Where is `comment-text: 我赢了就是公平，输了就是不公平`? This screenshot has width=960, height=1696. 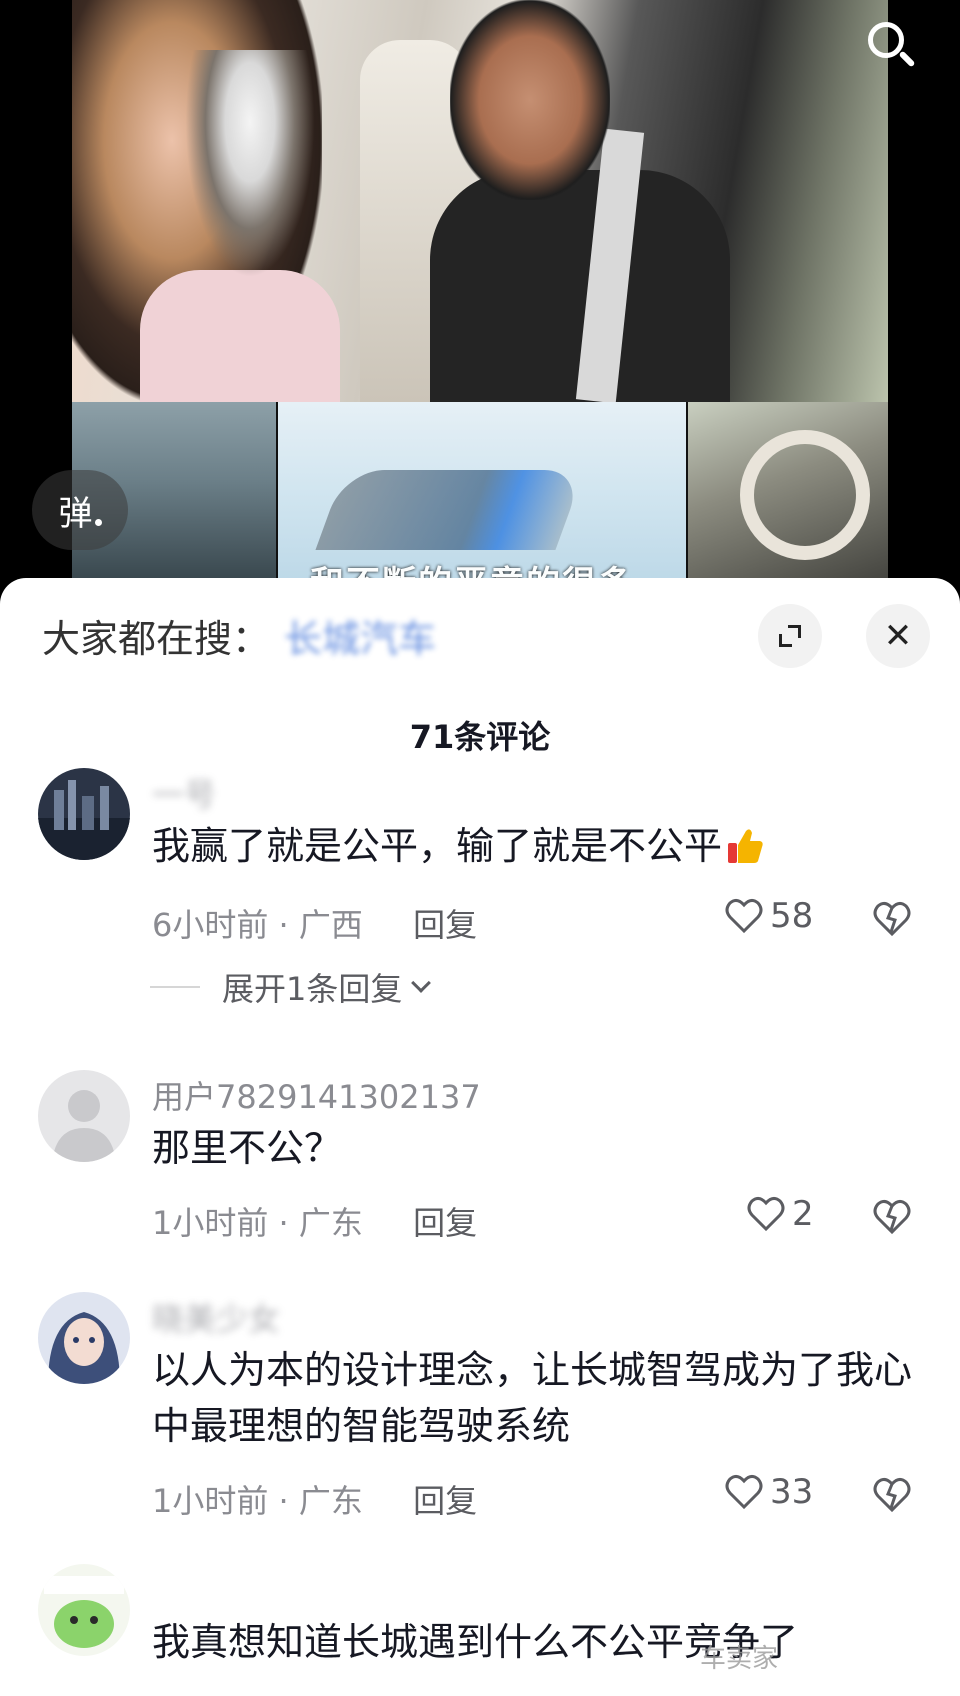 comment-text: 我赢了就是公平，输了就是不公平 is located at coordinates (542, 846).